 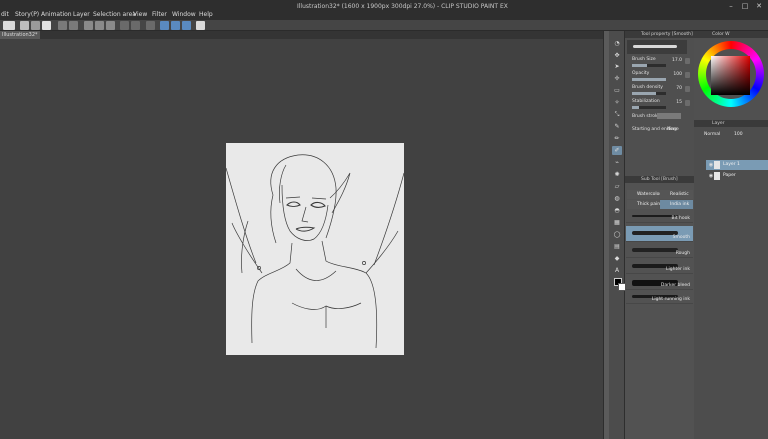 What do you see at coordinates (641, 73) in the screenshot?
I see `opacity-label: Opacity` at bounding box center [641, 73].